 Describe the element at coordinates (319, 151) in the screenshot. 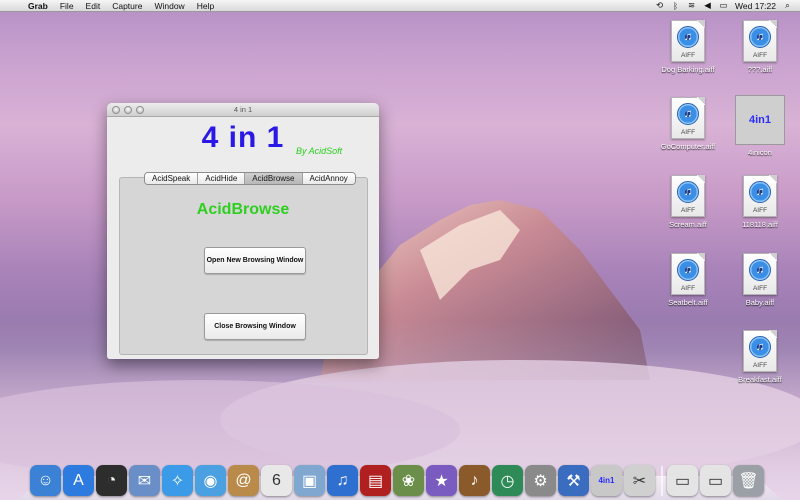

I see `app-byline: By AcidSoft` at that location.